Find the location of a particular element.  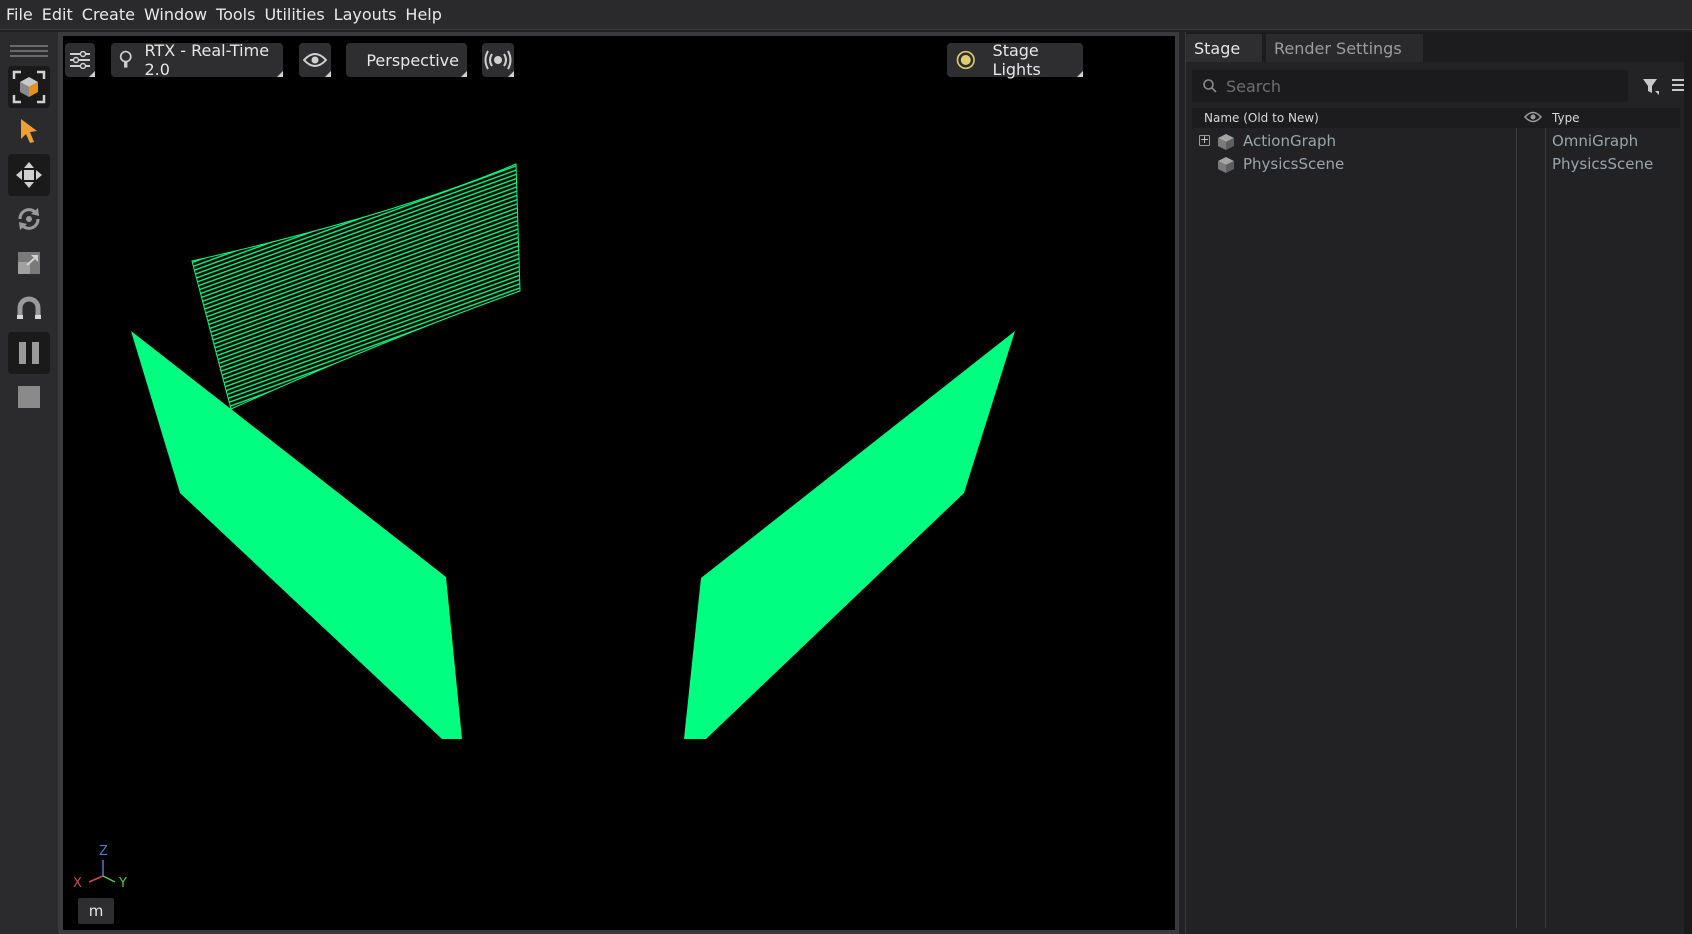

menu-help: Help is located at coordinates (423, 14).